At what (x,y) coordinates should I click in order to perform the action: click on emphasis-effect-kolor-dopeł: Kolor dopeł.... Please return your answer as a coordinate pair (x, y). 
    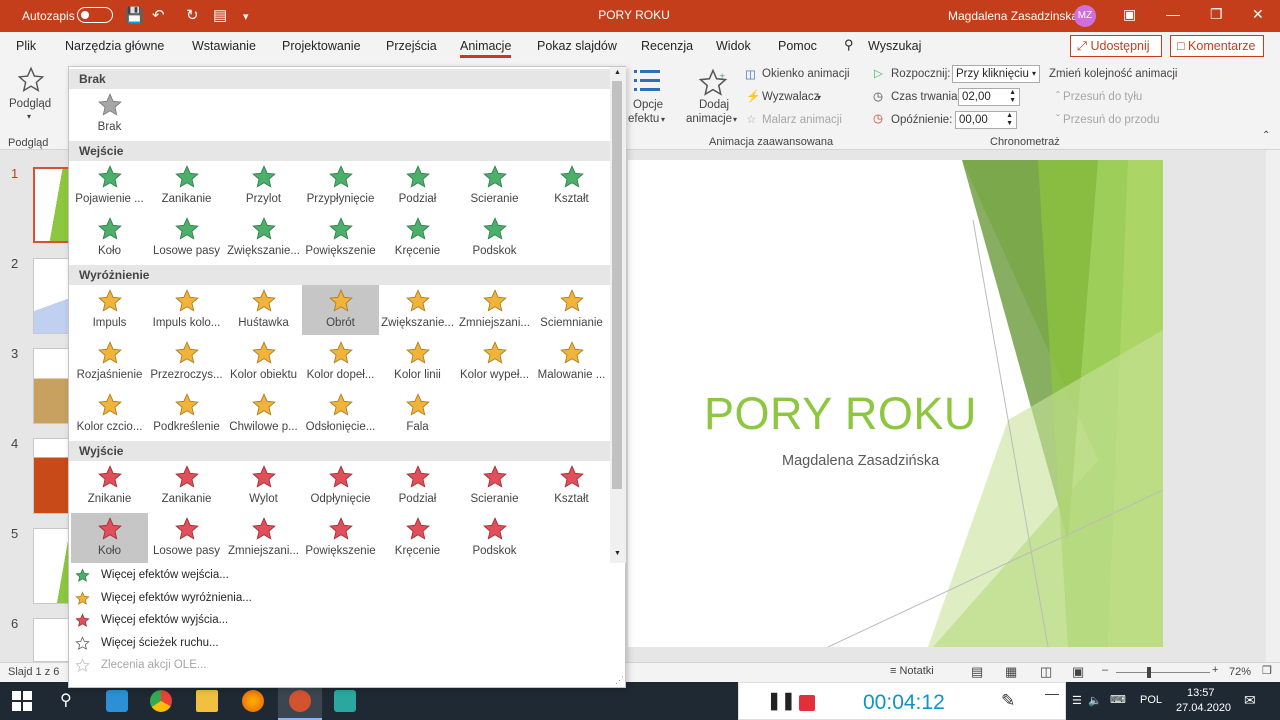
    Looking at the image, I should click on (340, 362).